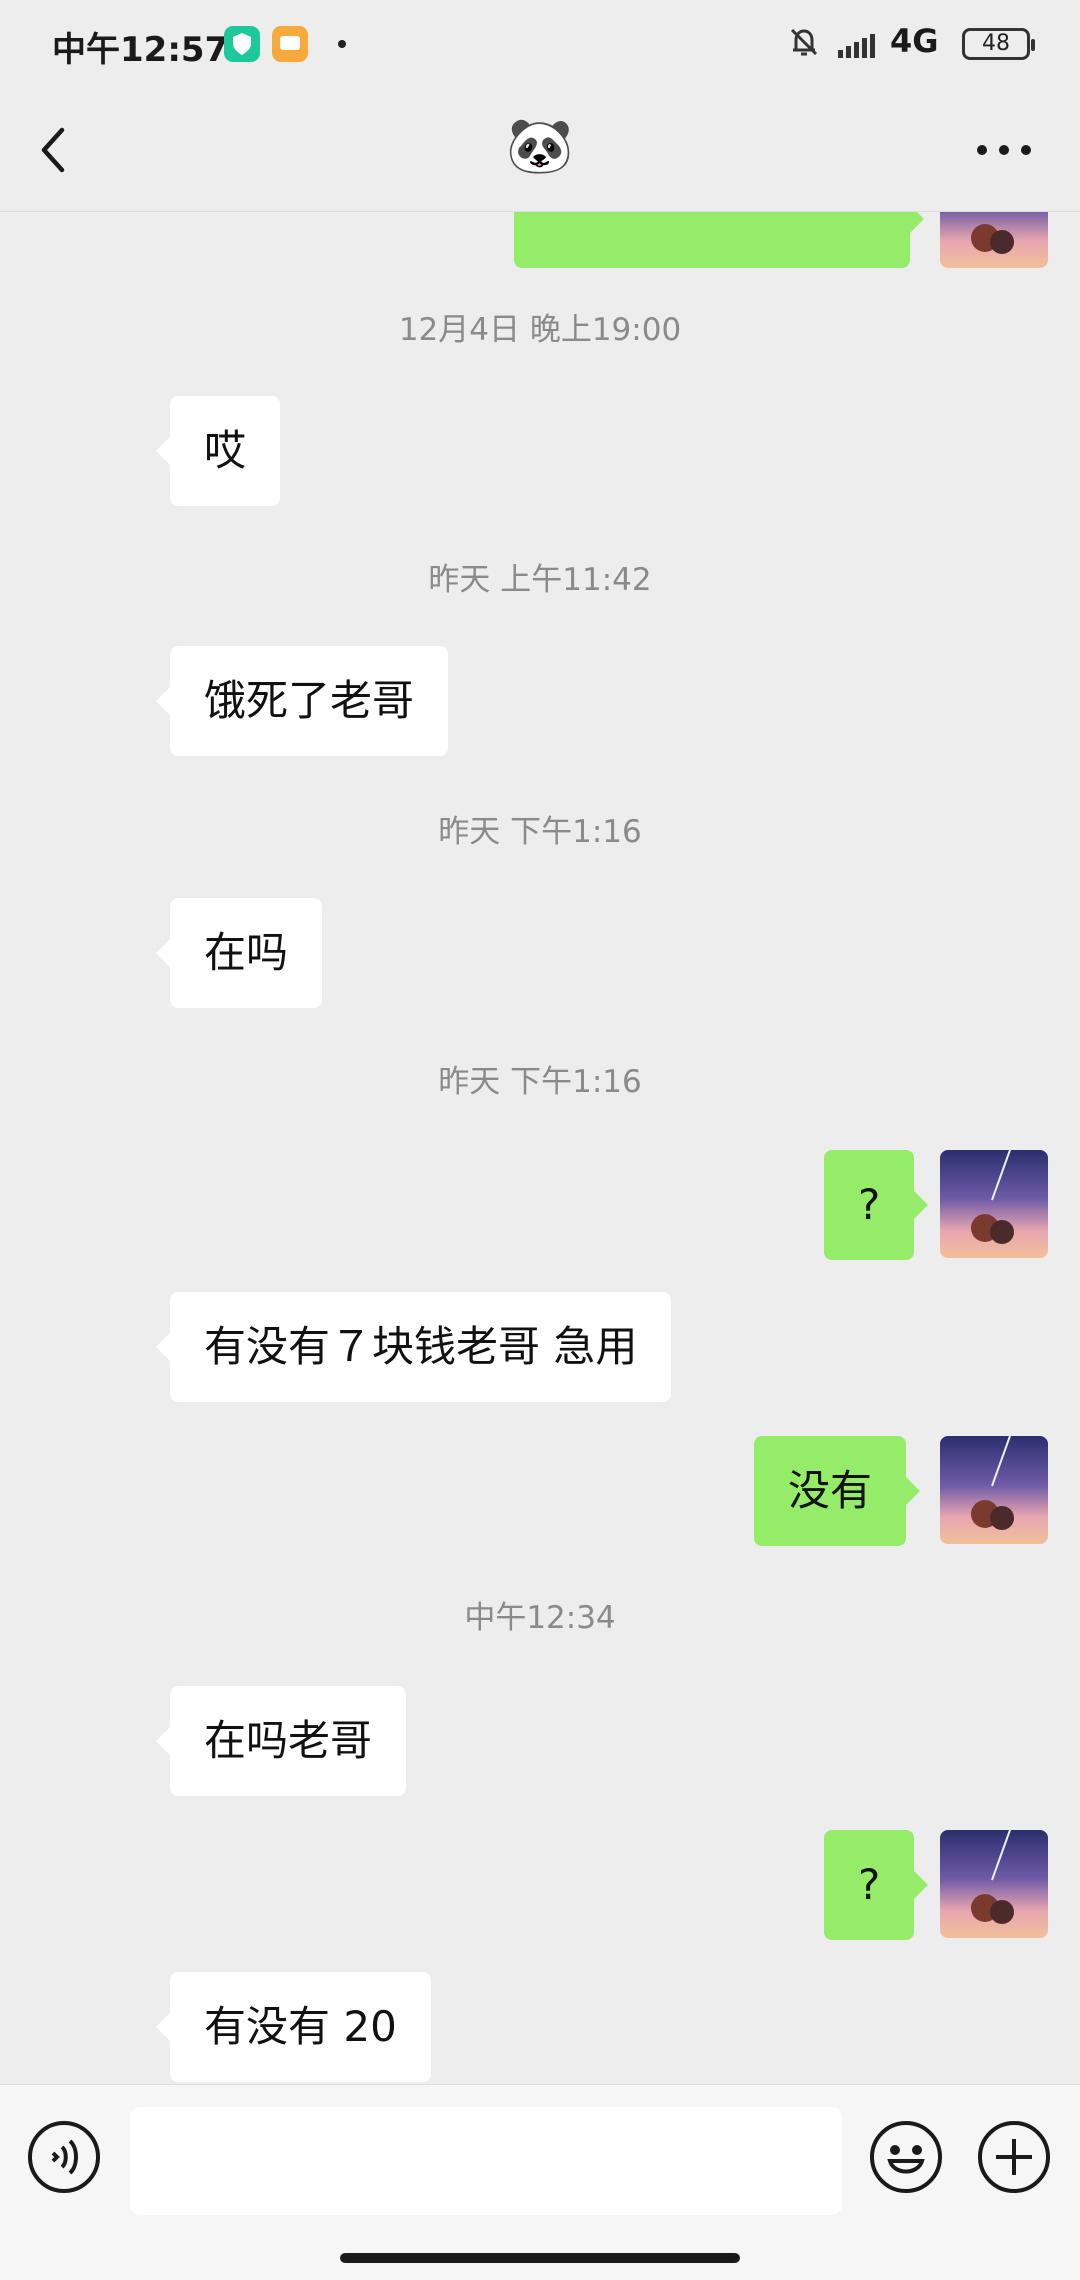 This screenshot has width=1080, height=2280. I want to click on home-indicator, so click(540, 2258).